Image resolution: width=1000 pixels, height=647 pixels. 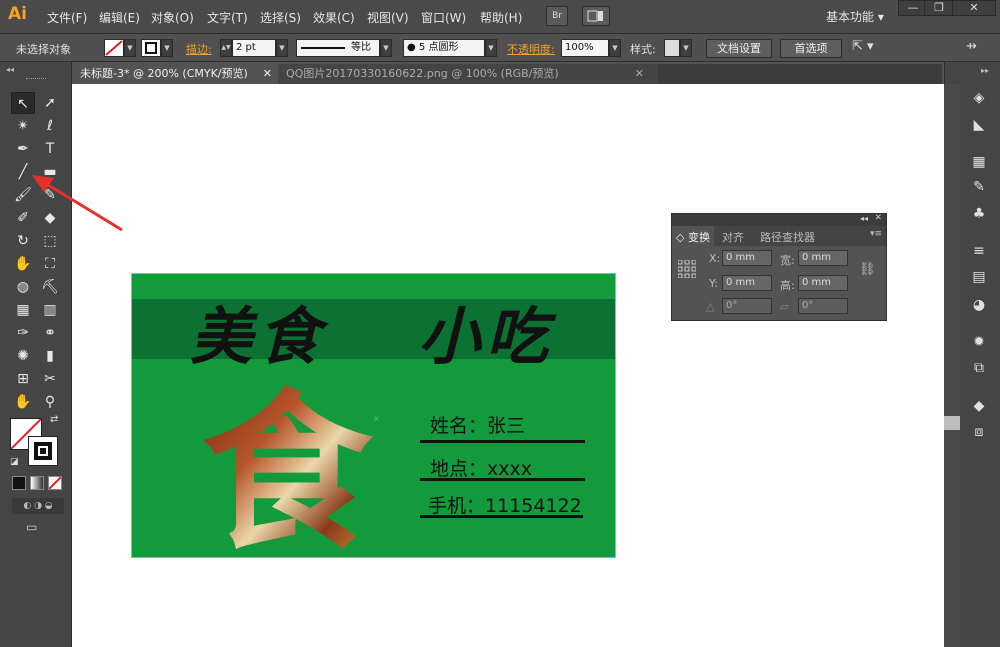 What do you see at coordinates (50, 356) in the screenshot?
I see `column-graph-tool-icon: ▮` at bounding box center [50, 356].